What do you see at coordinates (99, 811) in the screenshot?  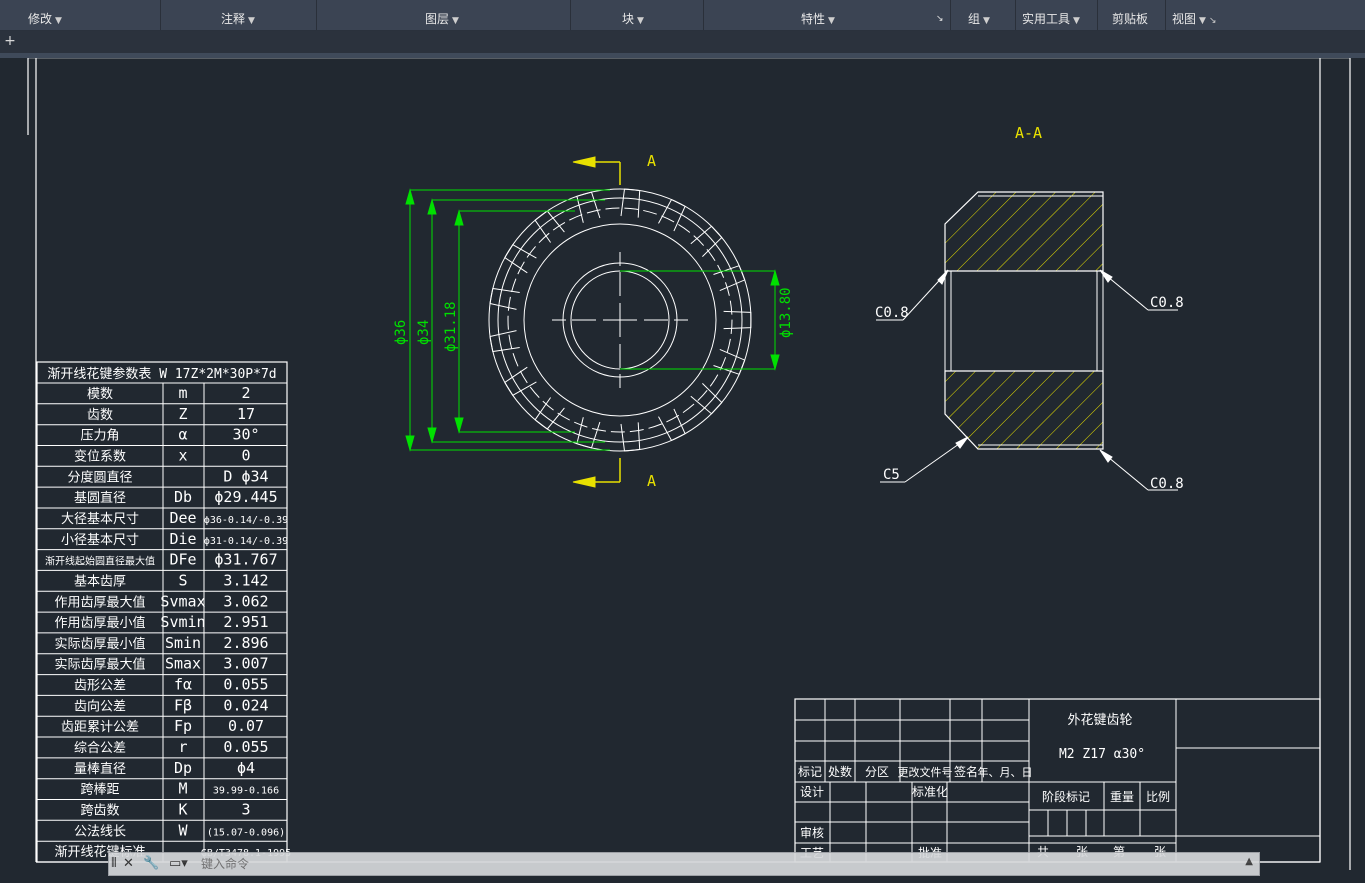 I see `param-name: 跨齿数` at bounding box center [99, 811].